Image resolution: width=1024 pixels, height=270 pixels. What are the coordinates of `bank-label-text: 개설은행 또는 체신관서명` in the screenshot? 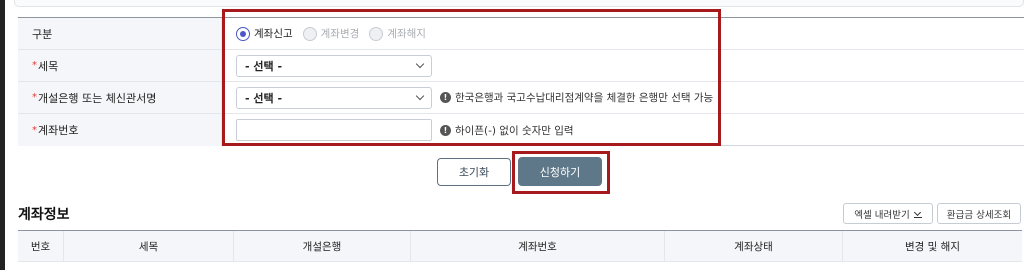 It's located at (97, 98).